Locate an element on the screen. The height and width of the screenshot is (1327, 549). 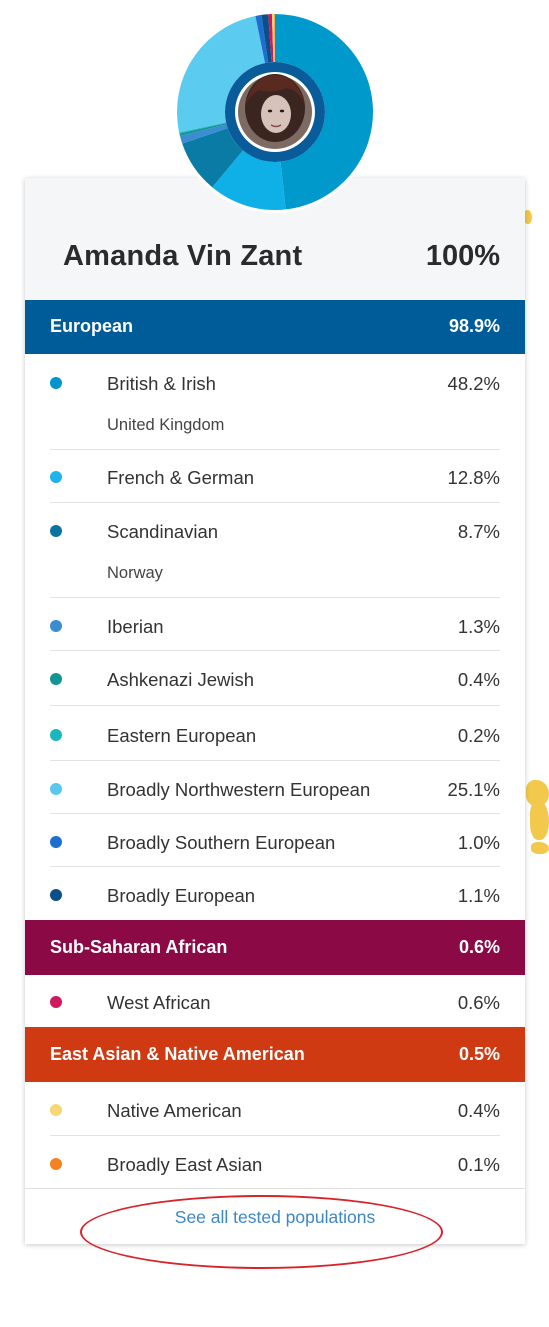
ancestry-row-iberian: Iberian 1.3% is located at coordinates (275, 624).